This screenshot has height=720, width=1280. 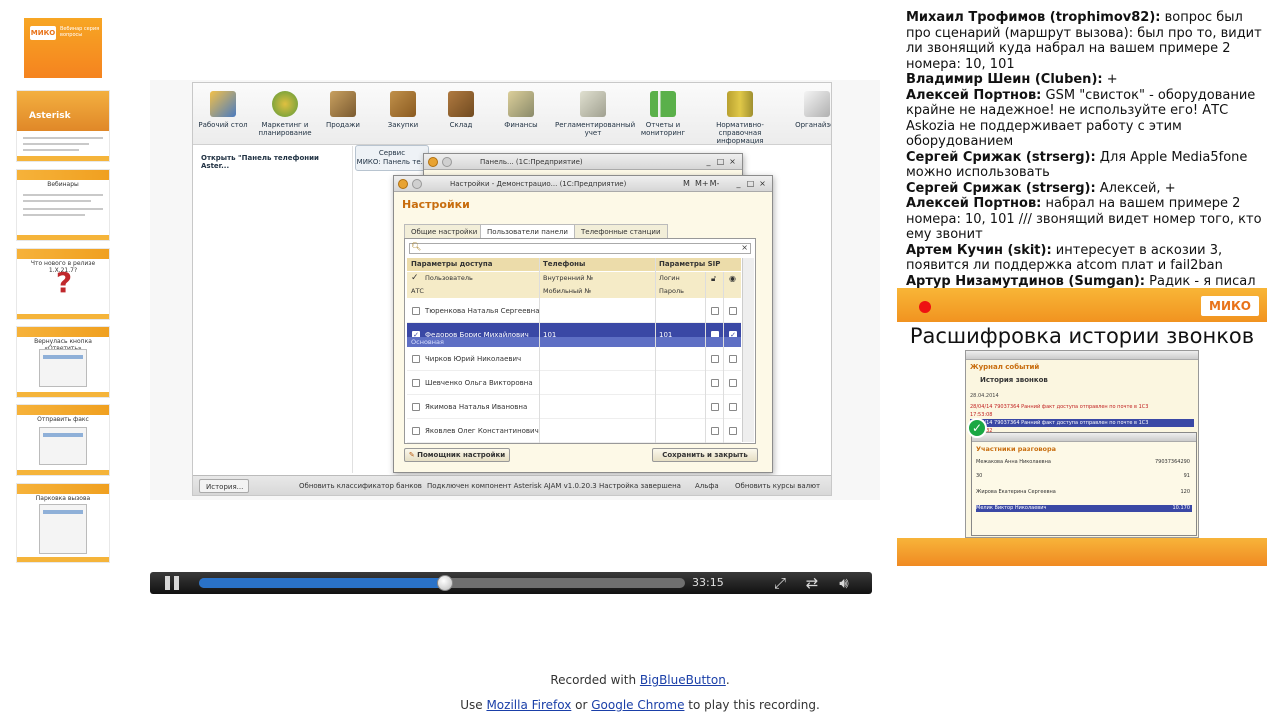 I want to click on status-item: Обновить классификатор банков, so click(x=360, y=486).